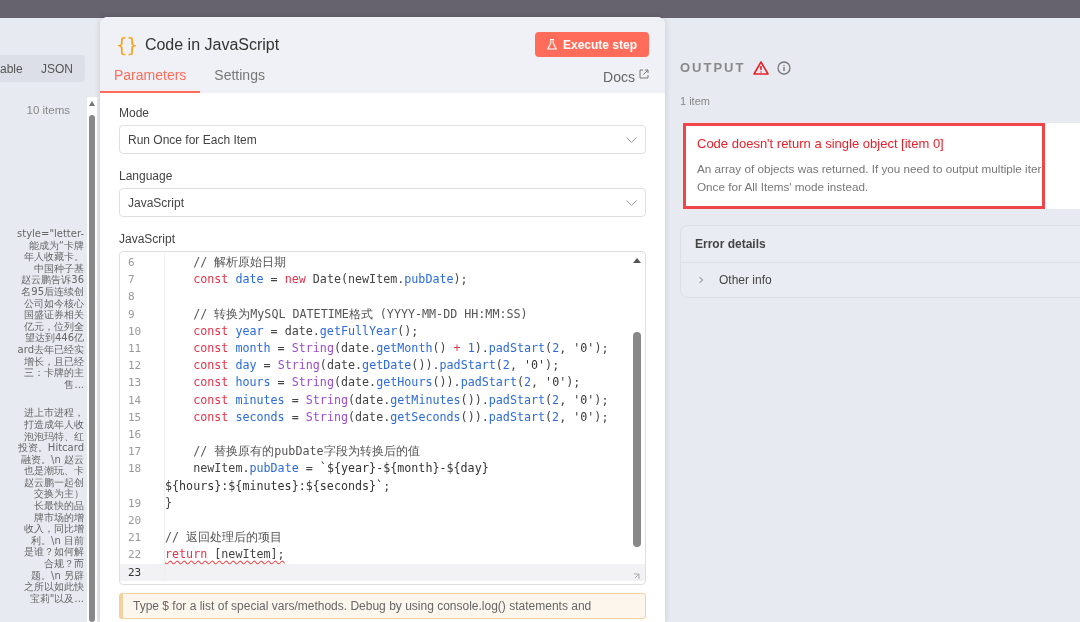  What do you see at coordinates (54, 361) in the screenshot?
I see `preview-text: 增长，且已经` at bounding box center [54, 361].